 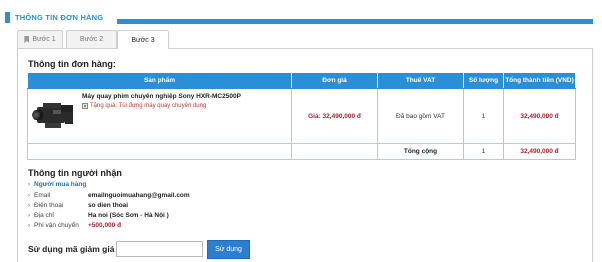 I want to click on vat-value: Đã bao gồm VAT, so click(x=420, y=116).